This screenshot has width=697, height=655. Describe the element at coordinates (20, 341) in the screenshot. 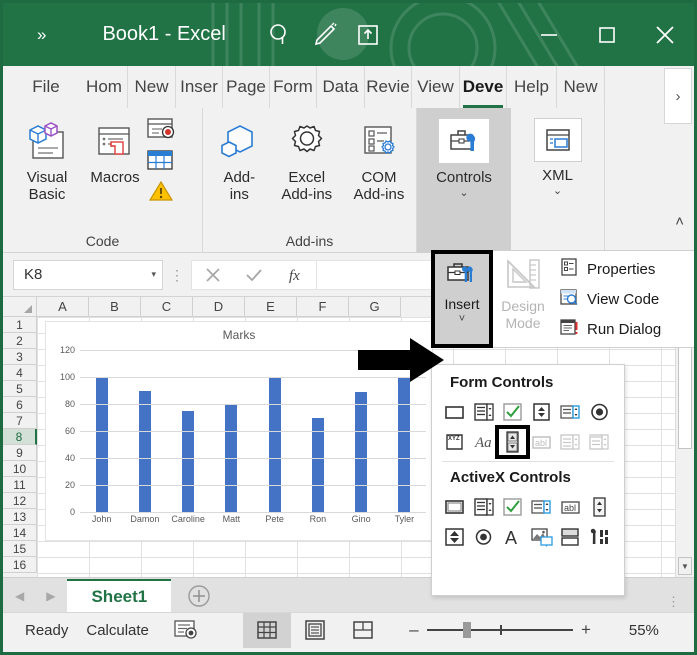

I see `row-header-2: 2` at that location.